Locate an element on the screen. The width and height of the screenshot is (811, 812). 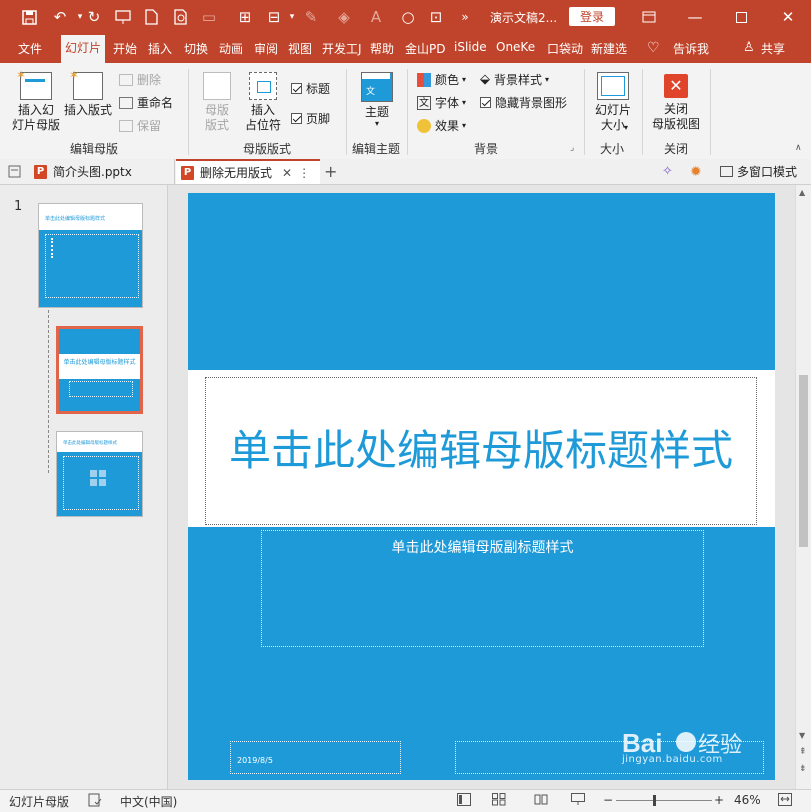
tab-slide-master: 幻灯片 is located at coordinates (83, 49).